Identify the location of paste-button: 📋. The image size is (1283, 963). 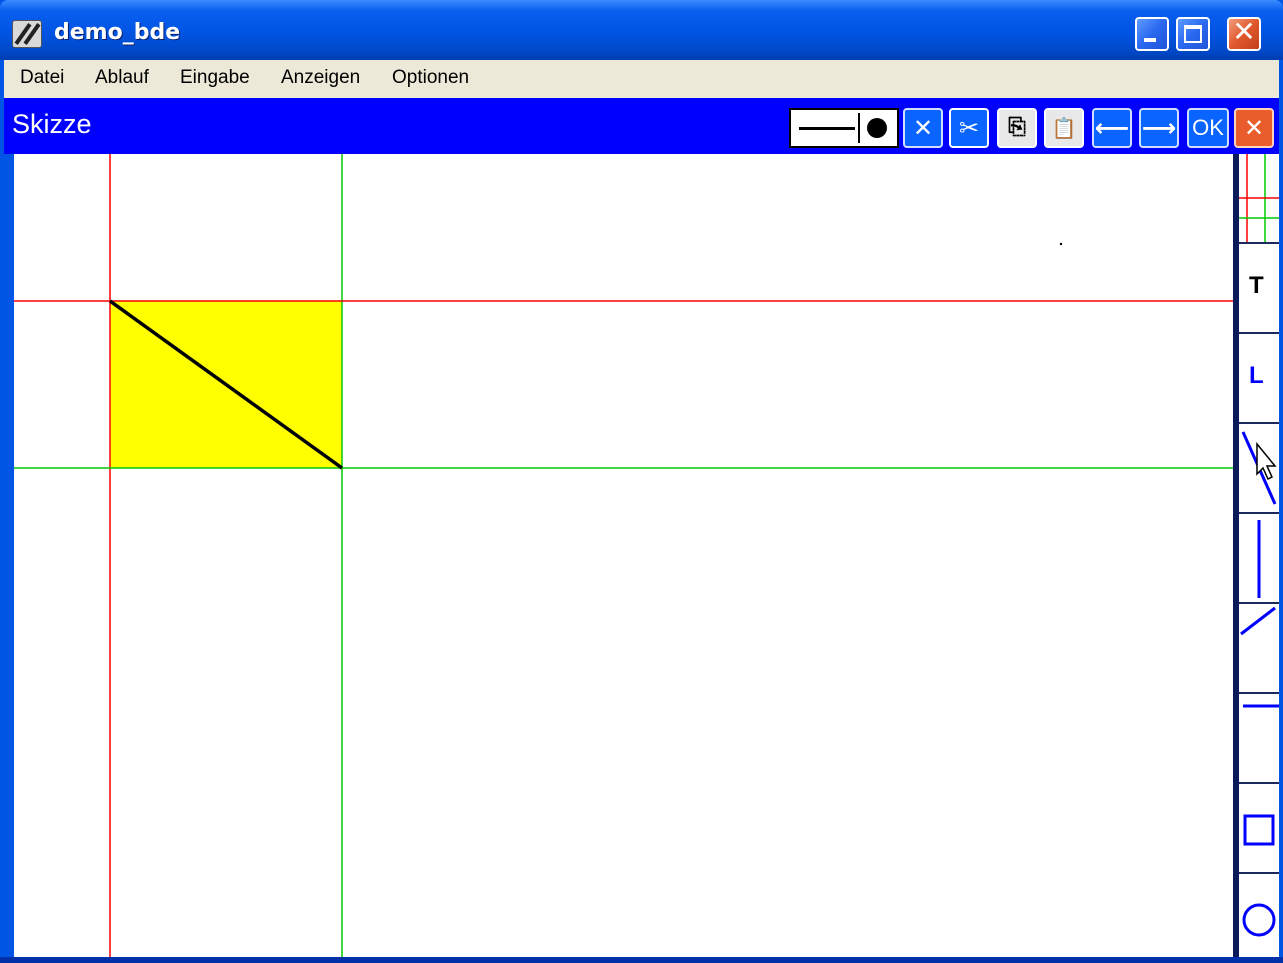
(1064, 128).